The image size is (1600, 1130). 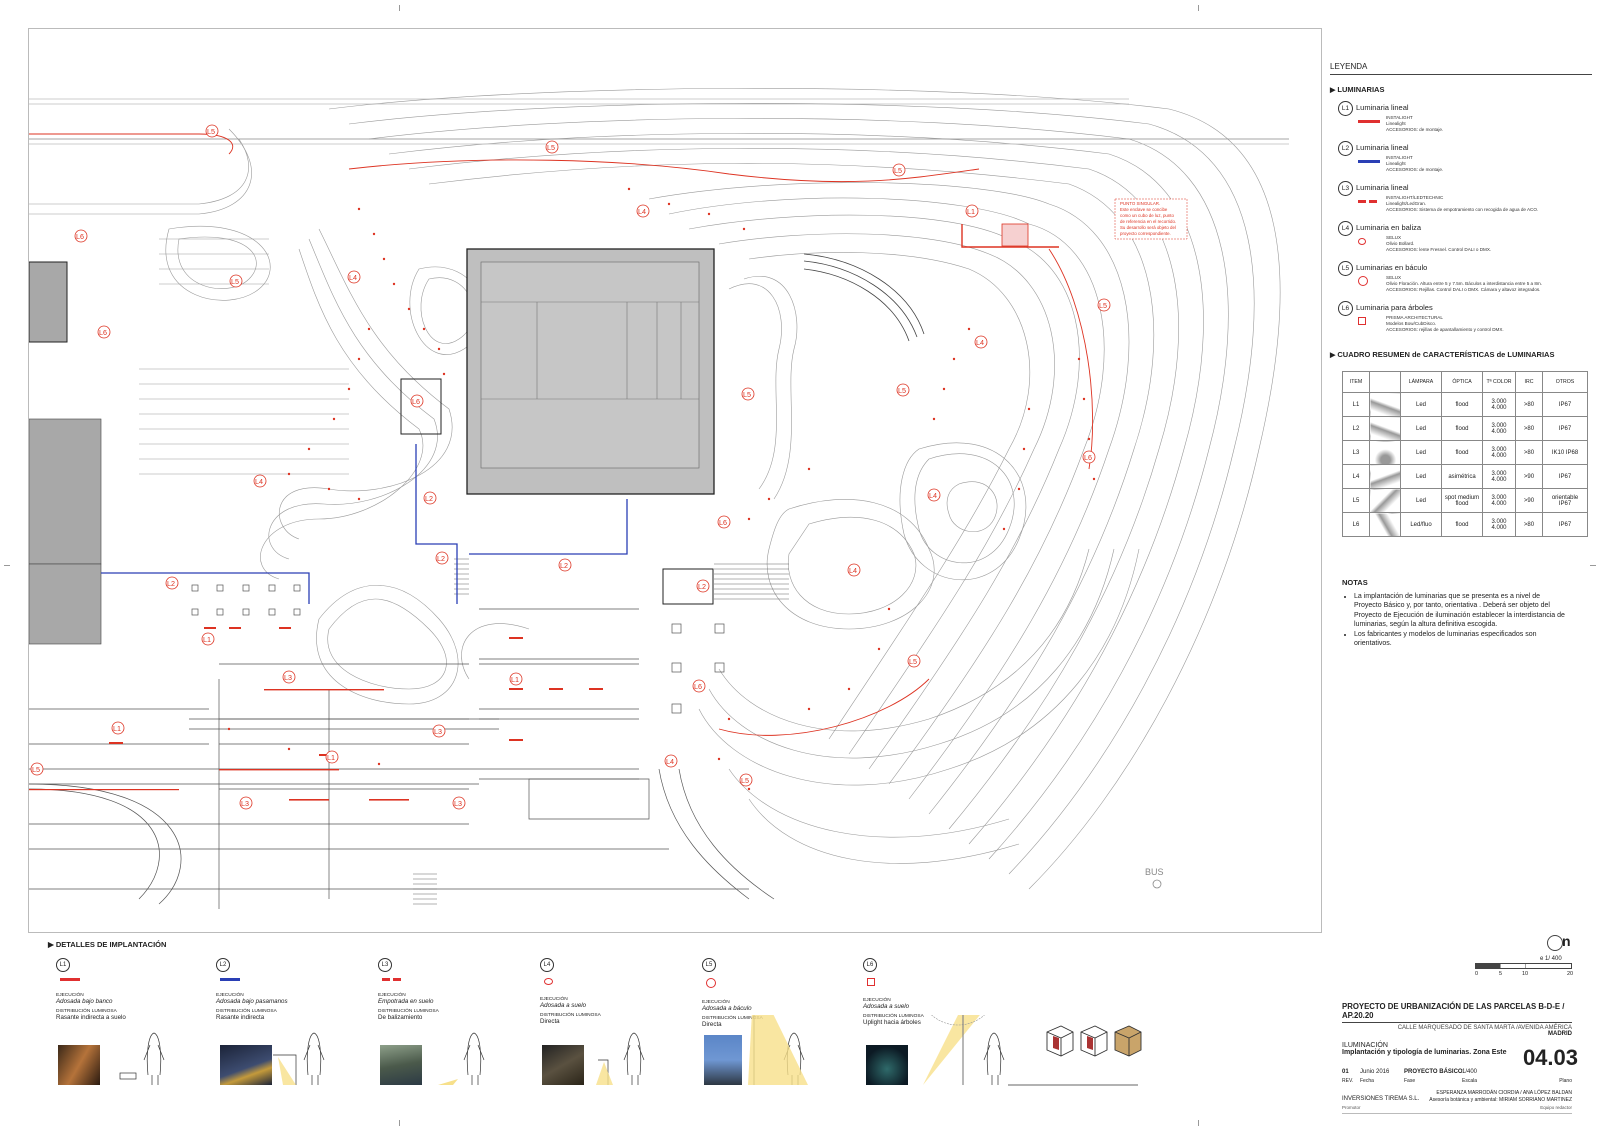 I want to click on pole-symbol-icon, so click(x=1363, y=281).